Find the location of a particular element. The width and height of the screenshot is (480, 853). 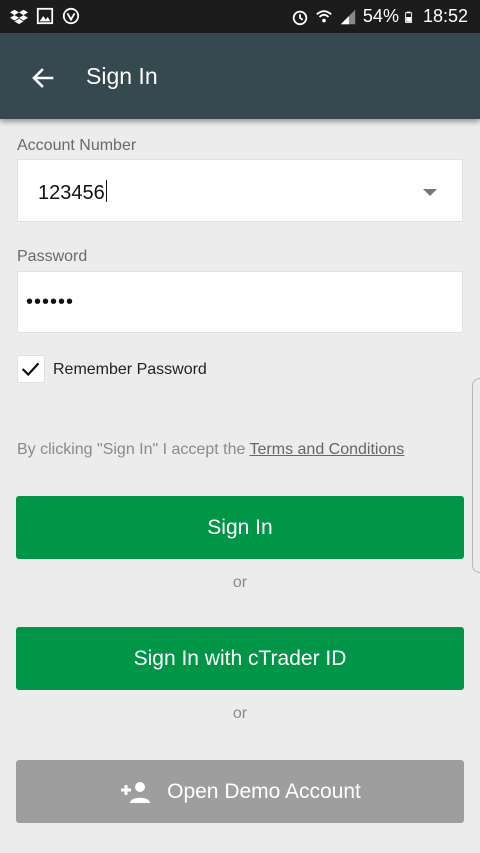

alarm-icon is located at coordinates (300, 17).